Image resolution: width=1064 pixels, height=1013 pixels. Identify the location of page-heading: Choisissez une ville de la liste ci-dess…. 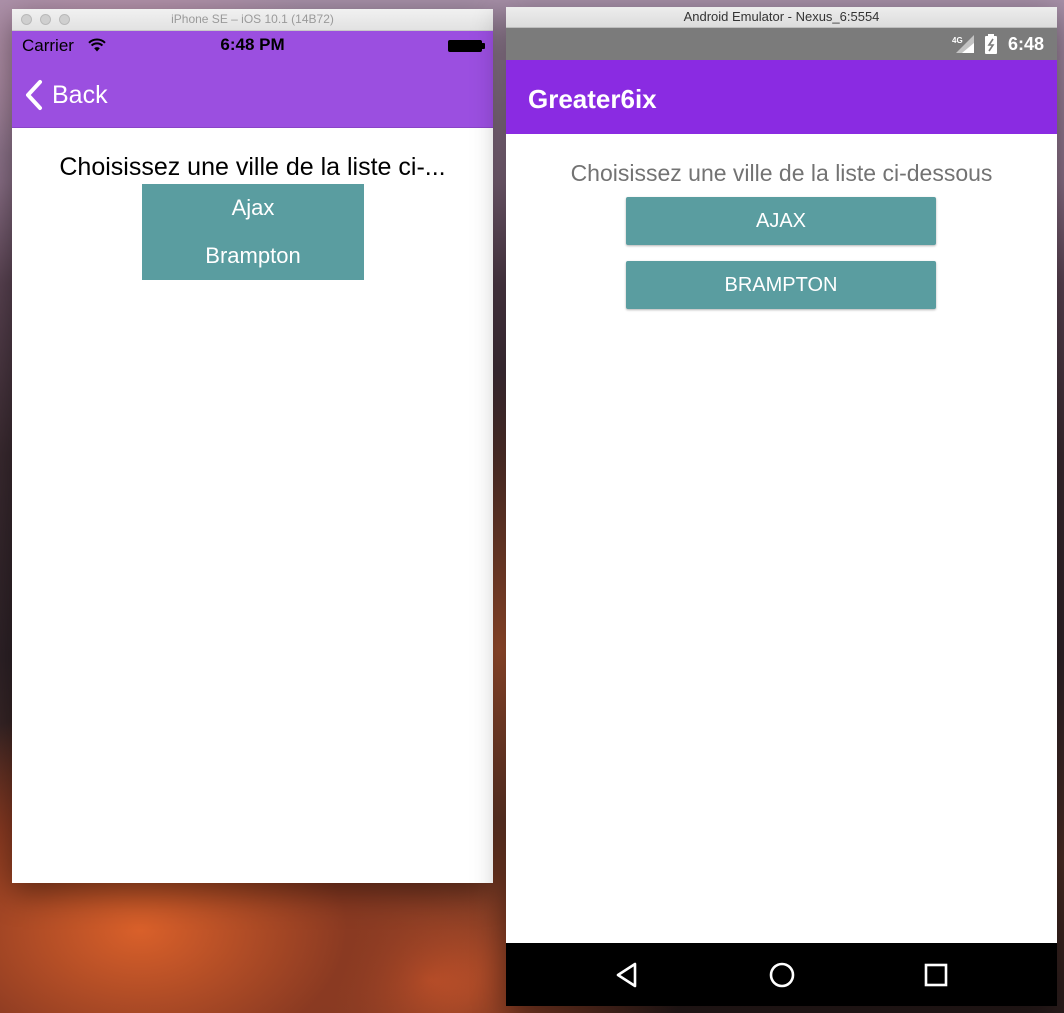
(781, 173).